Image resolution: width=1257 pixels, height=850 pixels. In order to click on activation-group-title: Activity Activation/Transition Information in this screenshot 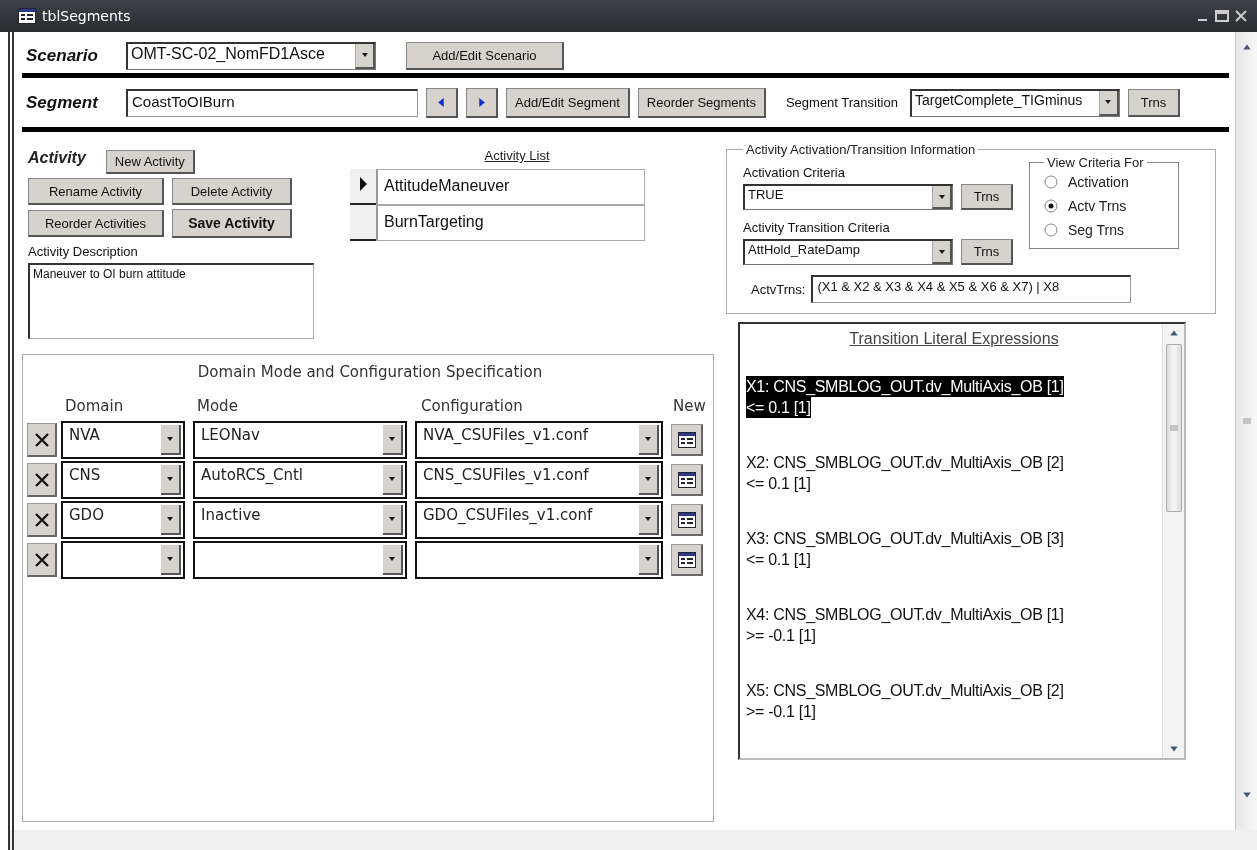, I will do `click(861, 149)`.